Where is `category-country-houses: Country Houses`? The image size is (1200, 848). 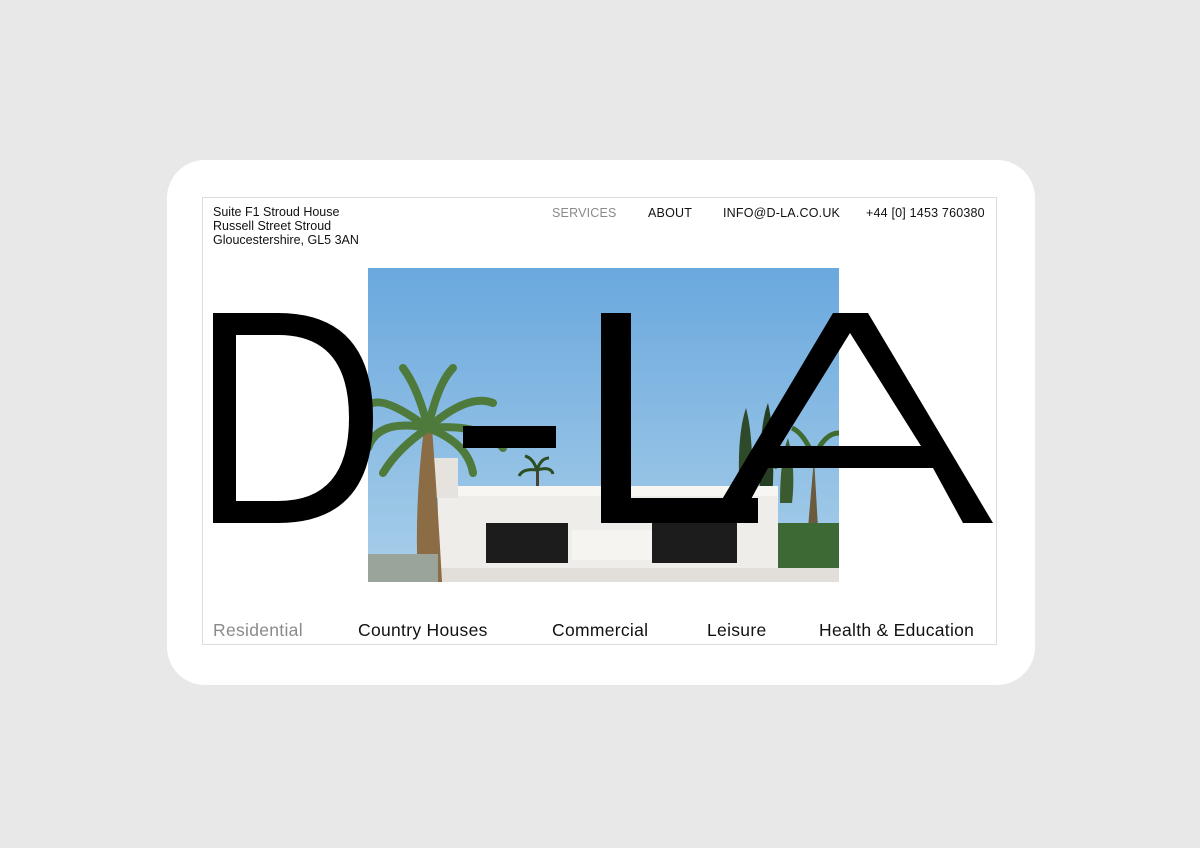 category-country-houses: Country Houses is located at coordinates (423, 630).